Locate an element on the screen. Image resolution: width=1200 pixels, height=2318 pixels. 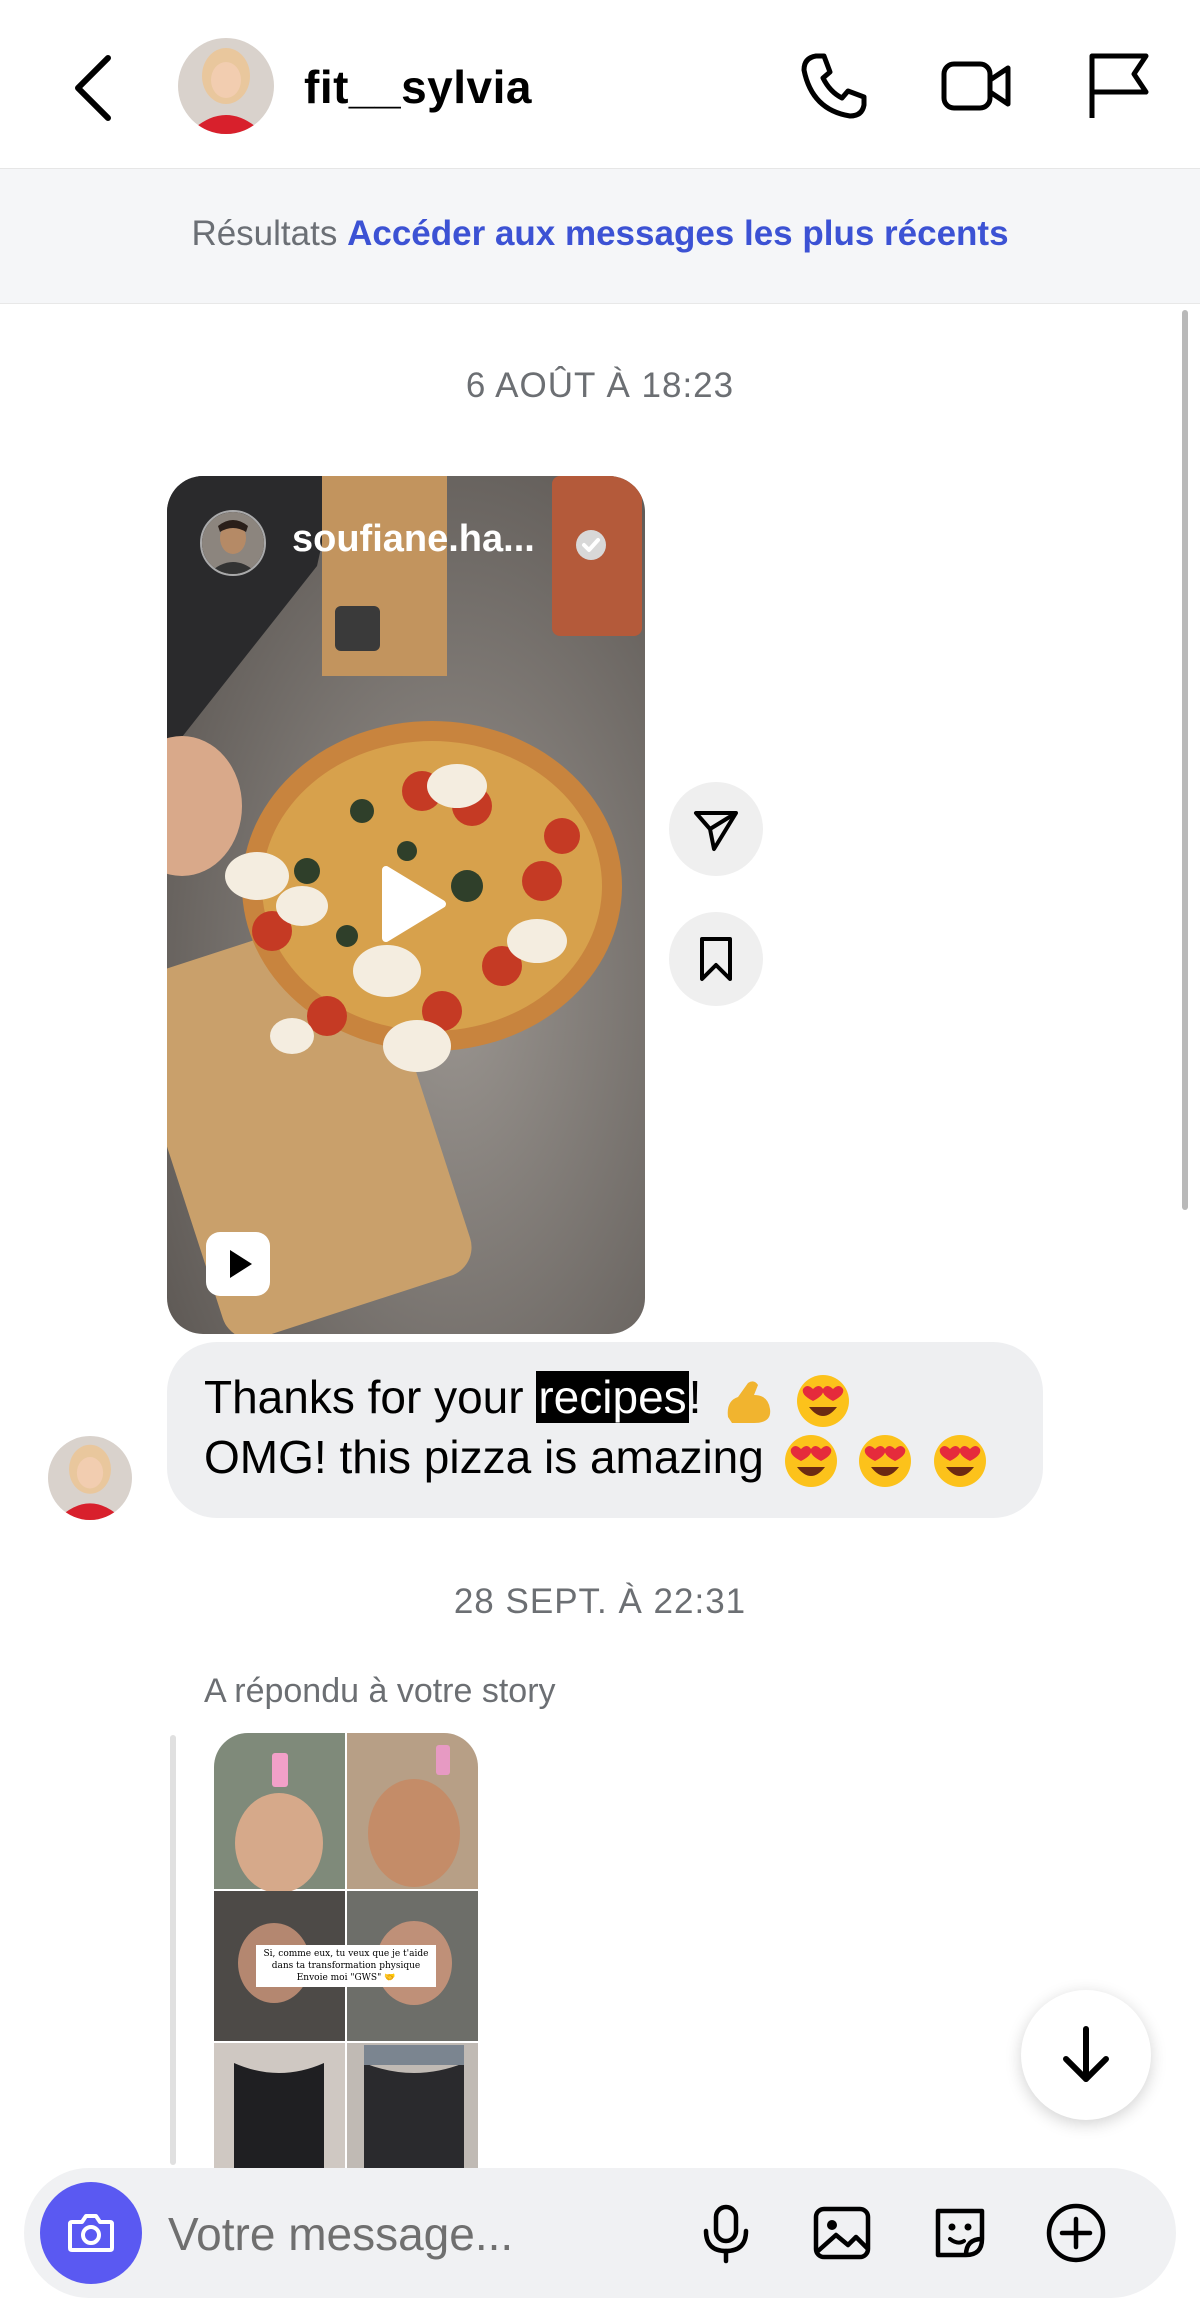
story-caption-line: Envoie moi "GWS" 🤝 is located at coordinates (346, 1978).